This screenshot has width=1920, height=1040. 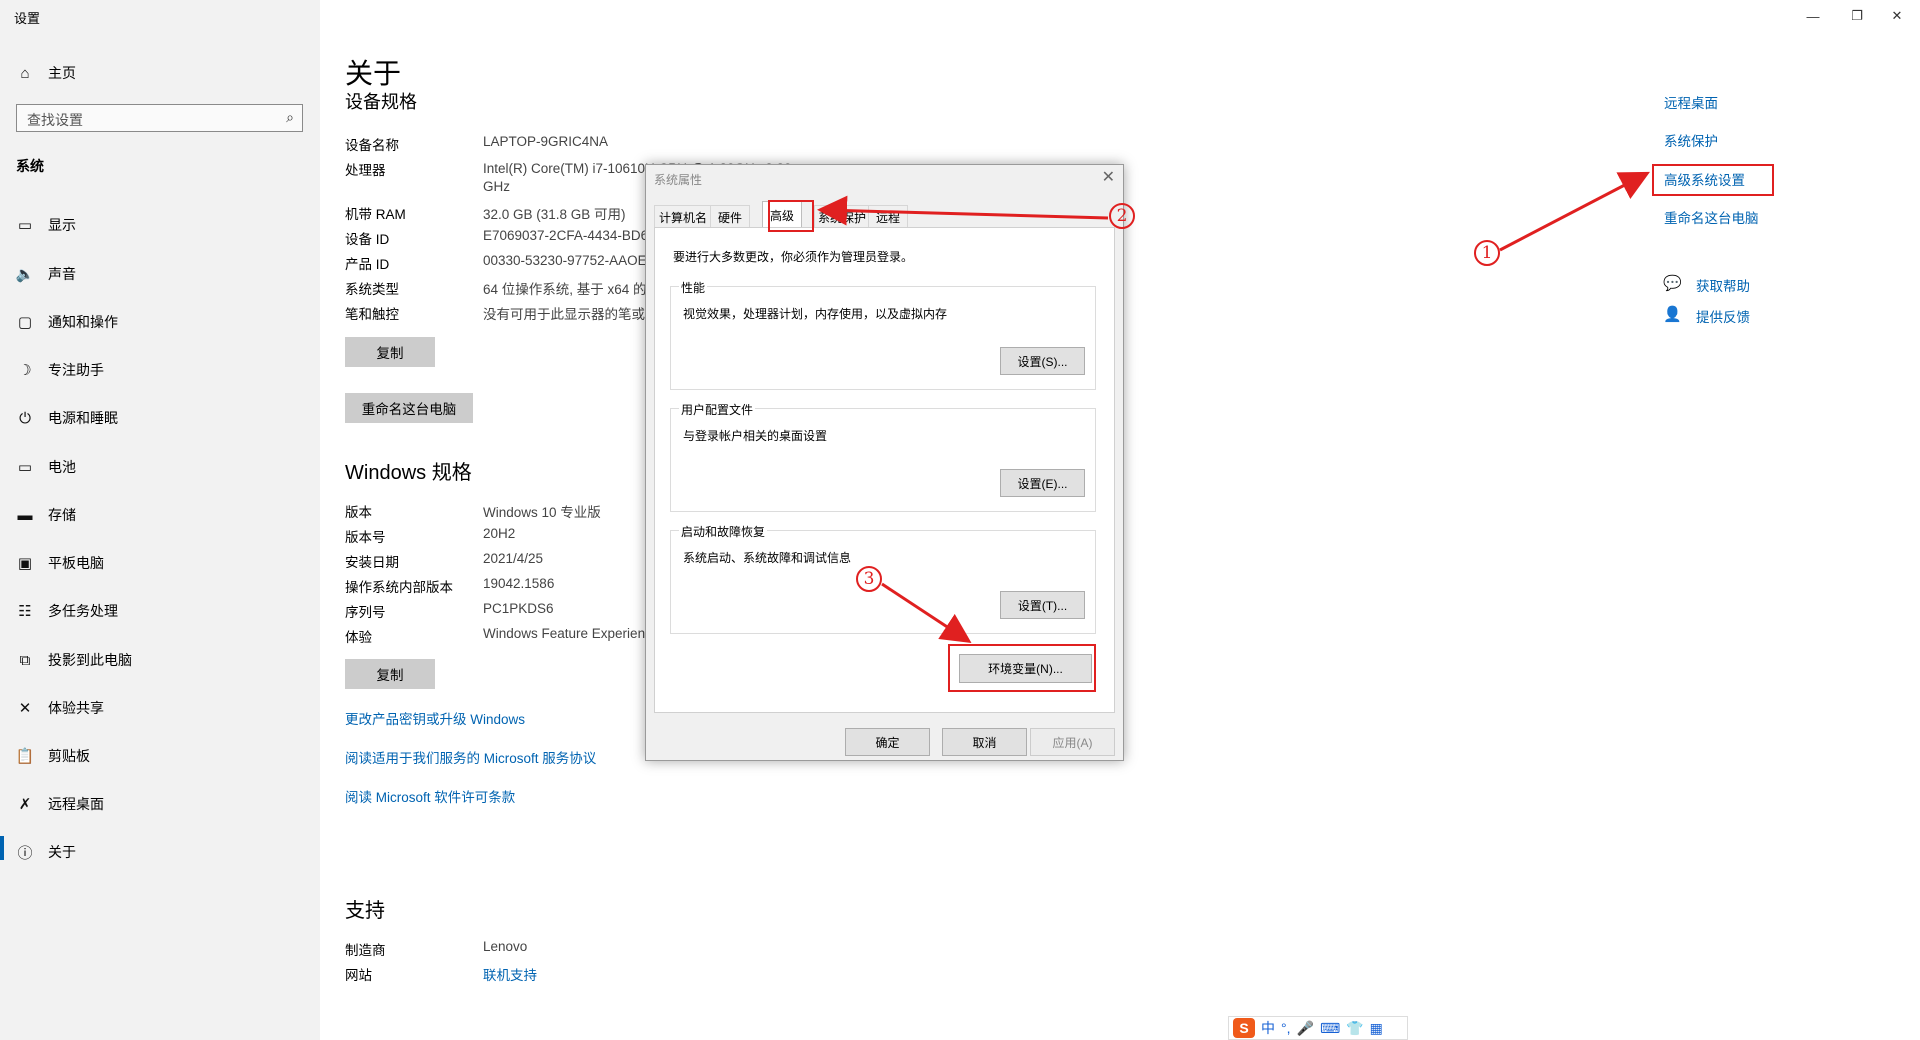 I want to click on keyboard-icon: ⌨, so click(x=1330, y=1028).